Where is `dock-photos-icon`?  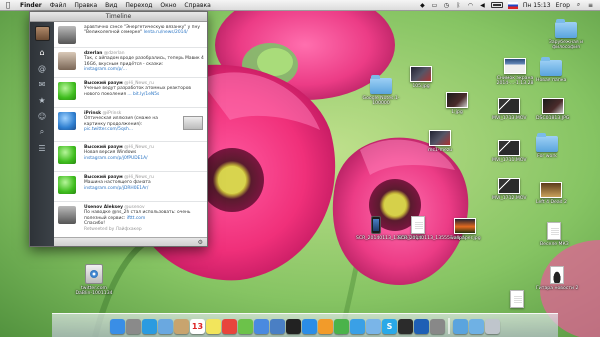
dock-photos-icon is located at coordinates (245, 326).